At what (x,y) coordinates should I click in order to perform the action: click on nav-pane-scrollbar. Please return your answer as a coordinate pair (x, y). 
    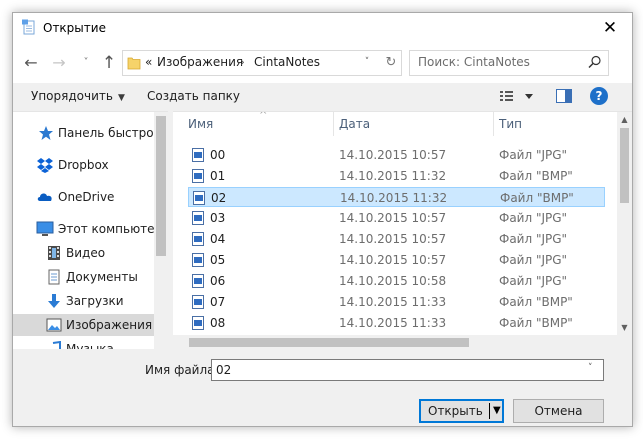
    Looking at the image, I should click on (161, 231).